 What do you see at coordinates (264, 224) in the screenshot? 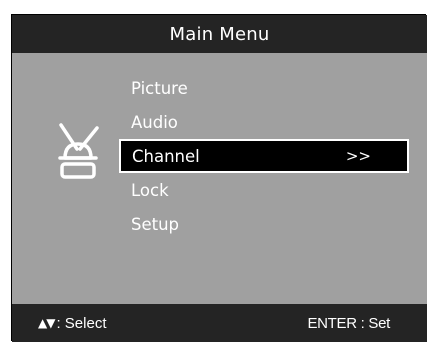
I see `menu-item-setup: Setup` at bounding box center [264, 224].